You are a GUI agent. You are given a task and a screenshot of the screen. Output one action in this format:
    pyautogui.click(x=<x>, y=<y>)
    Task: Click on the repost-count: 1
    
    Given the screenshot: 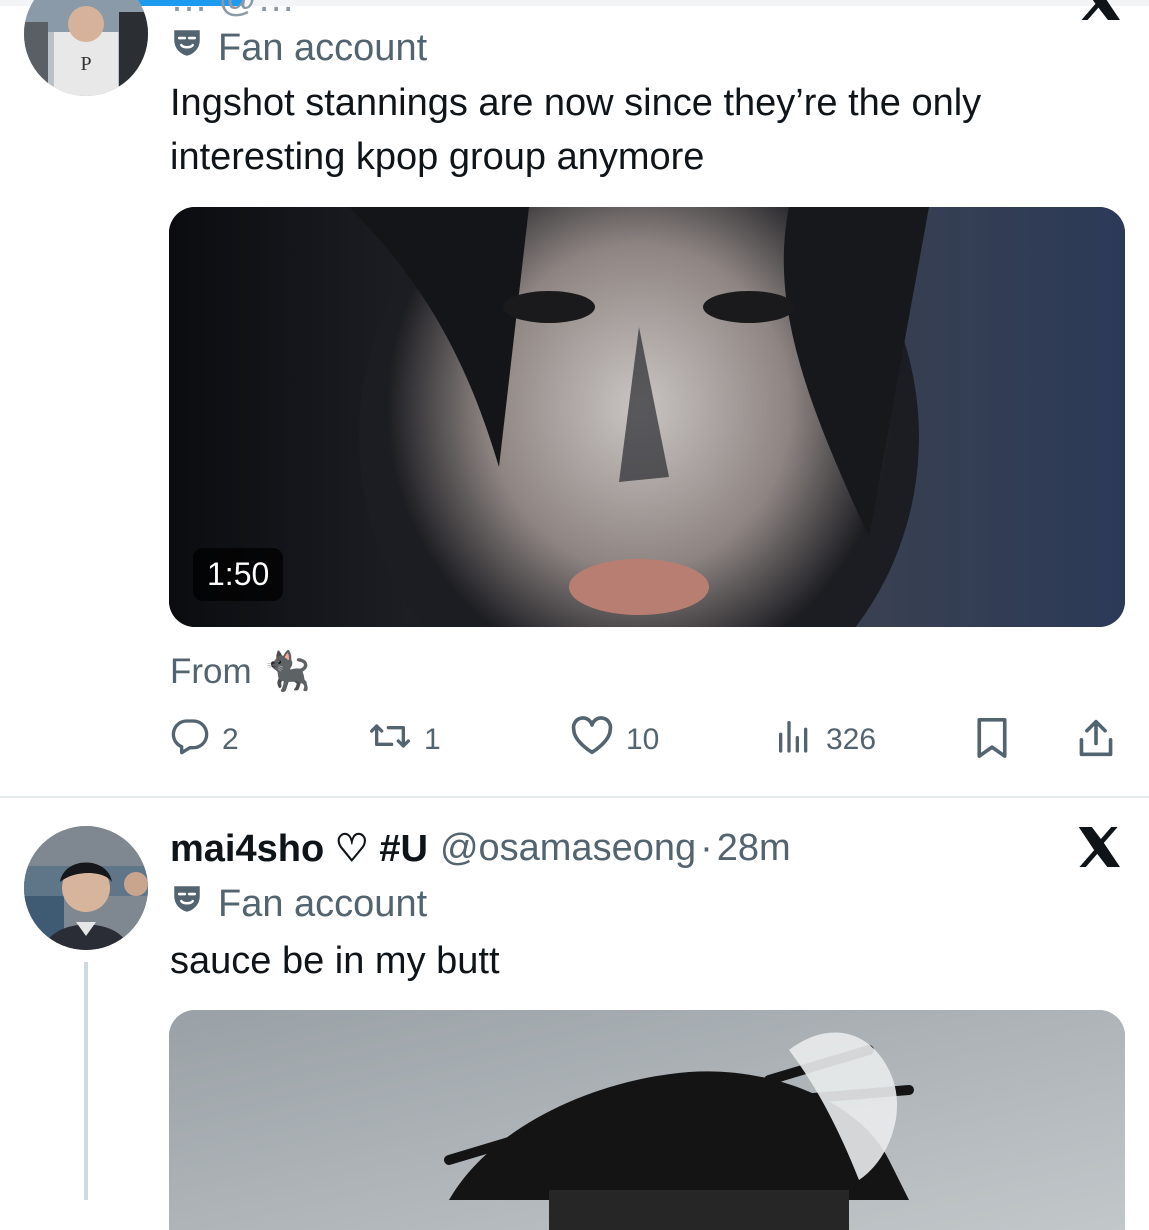 What is the action you would take?
    pyautogui.click(x=432, y=739)
    